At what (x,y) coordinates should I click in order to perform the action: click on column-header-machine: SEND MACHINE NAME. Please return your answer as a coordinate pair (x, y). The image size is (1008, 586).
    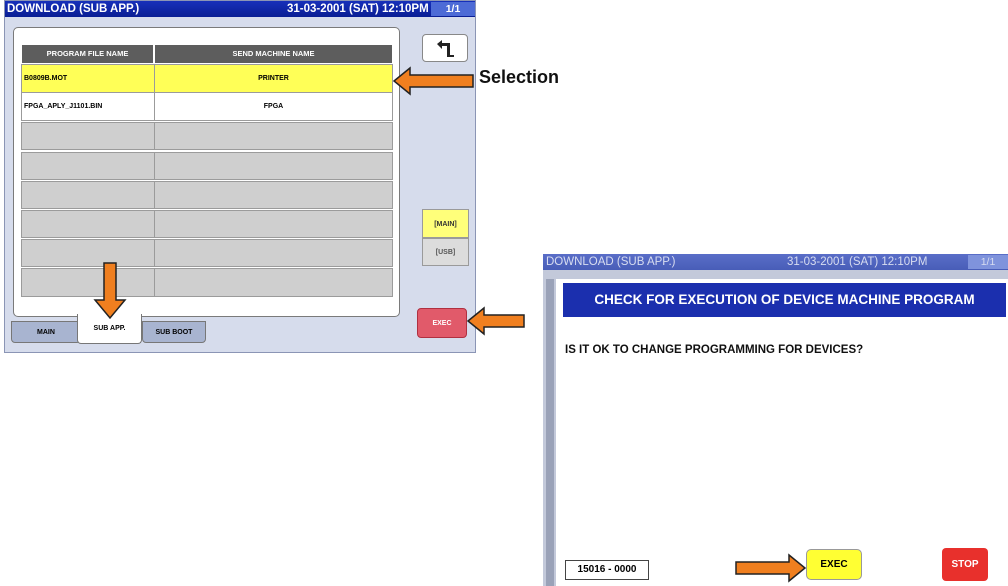
    Looking at the image, I should click on (273, 54).